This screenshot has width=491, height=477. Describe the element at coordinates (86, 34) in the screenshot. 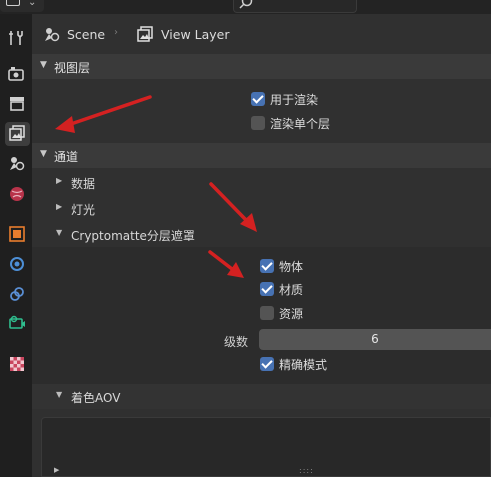

I see `breadcrumb-scene: Scene` at that location.